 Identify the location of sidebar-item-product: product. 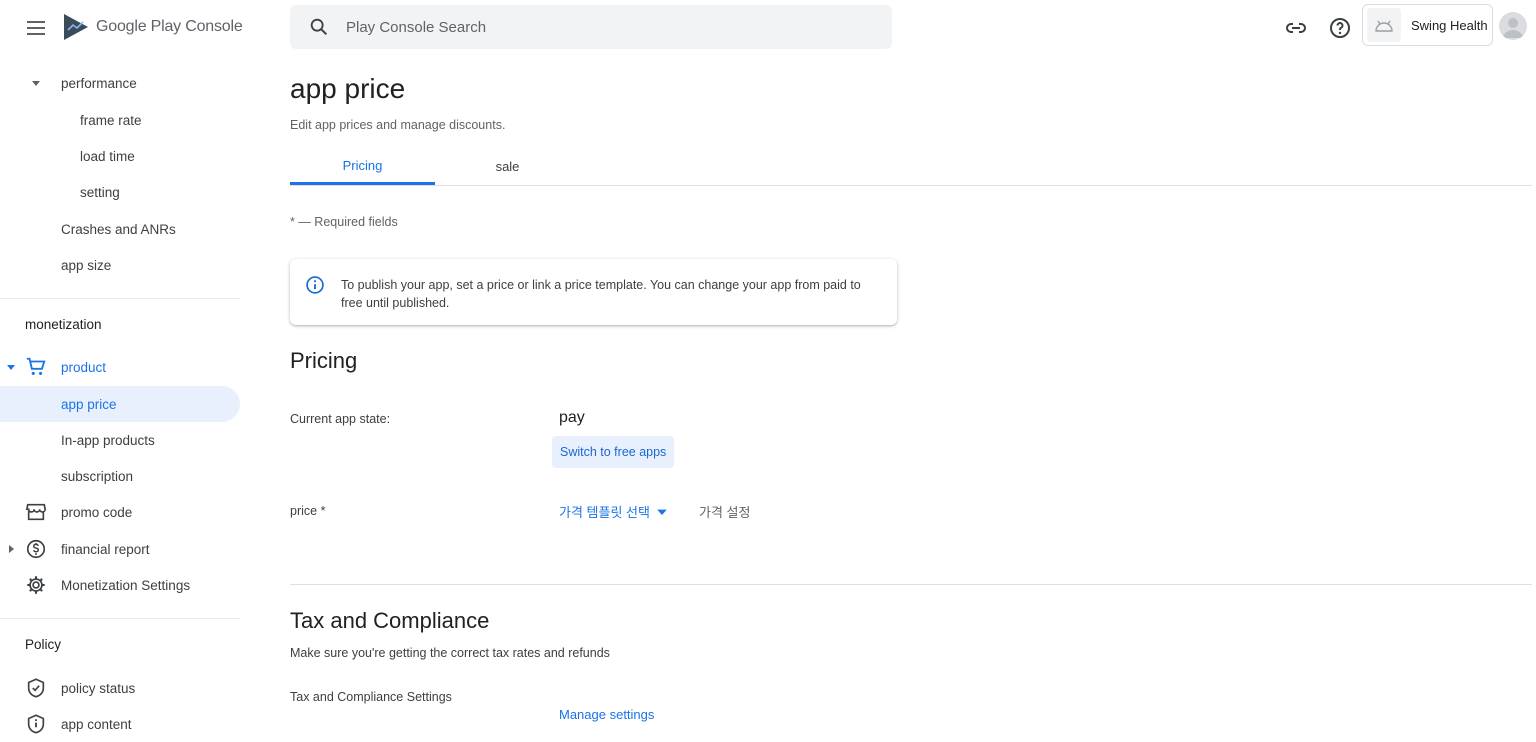
(120, 367).